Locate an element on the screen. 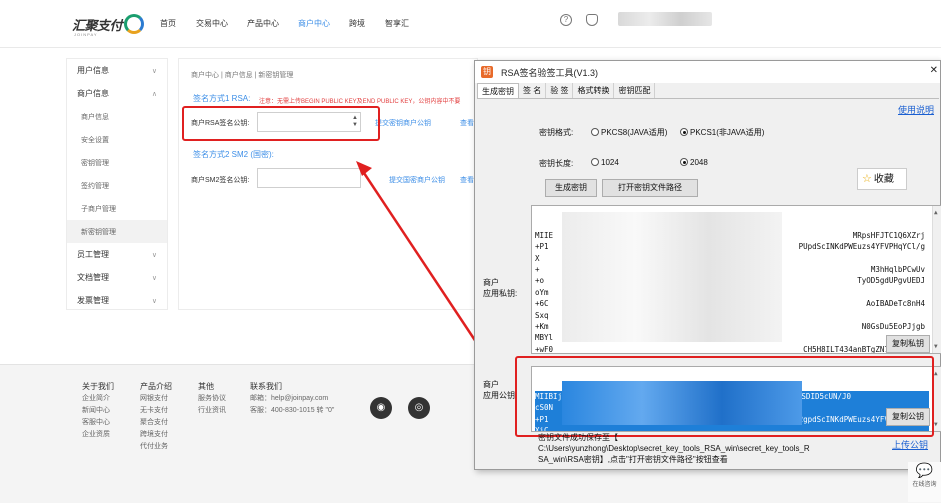  key-format-label: 密钥格式: is located at coordinates (556, 132).